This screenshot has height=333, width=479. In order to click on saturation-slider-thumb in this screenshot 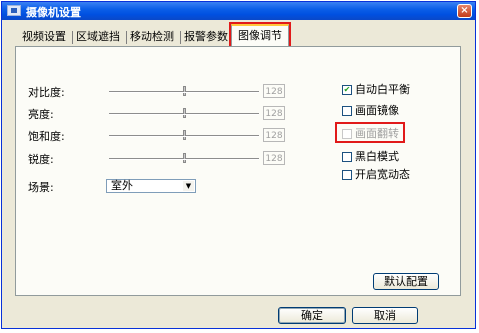, I will do `click(184, 135)`.